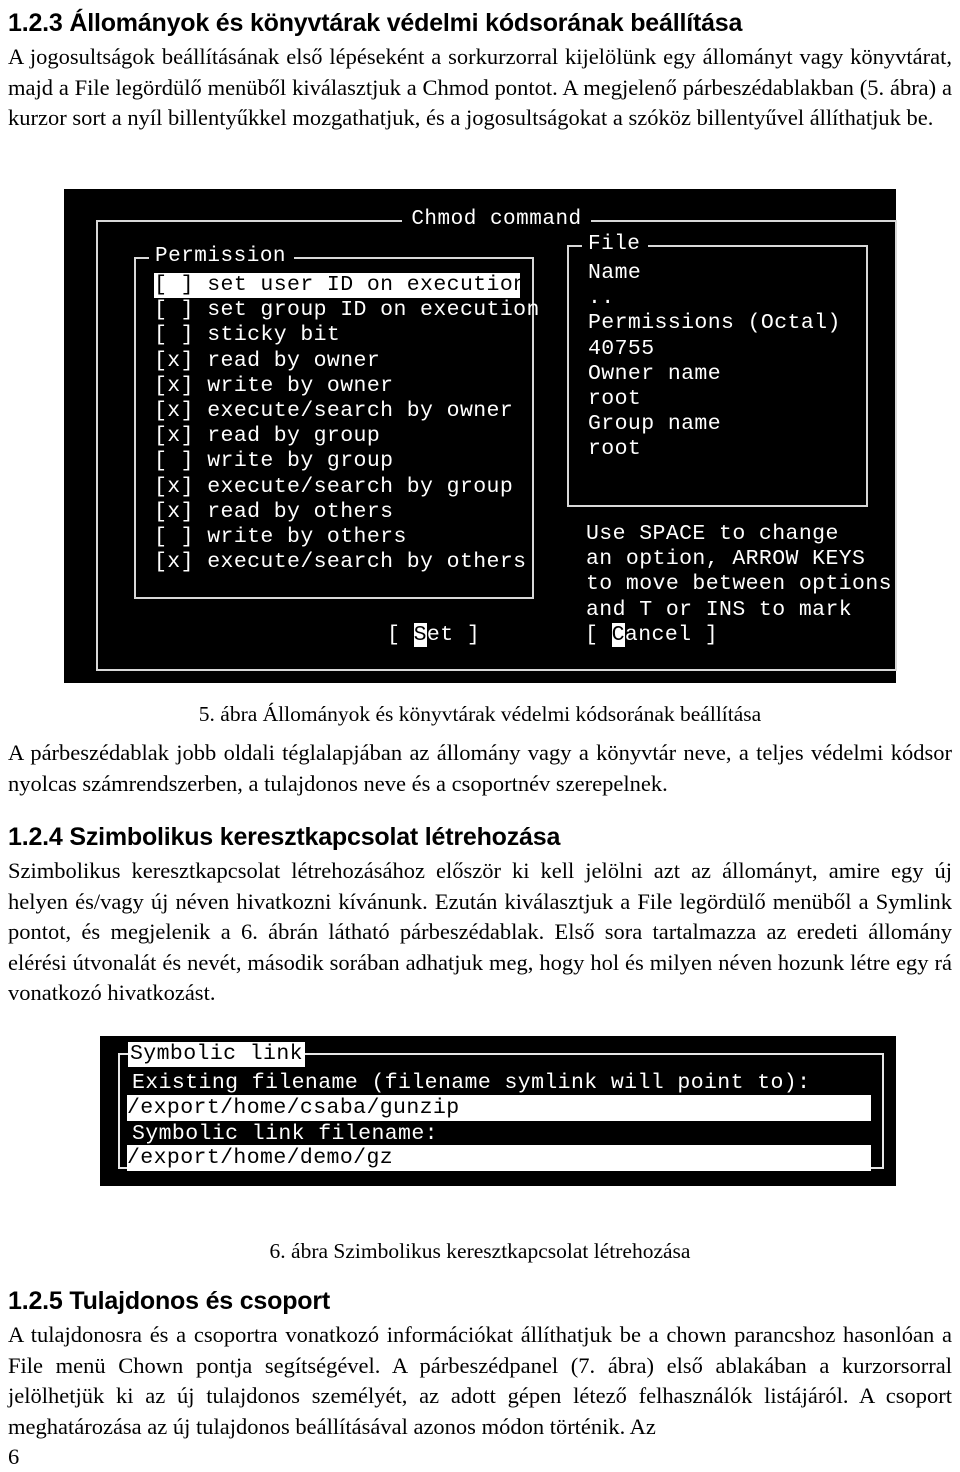 The image size is (960, 1472). I want to click on heading-1-2-5: 1.2.5 Tulajdonos és csoport, so click(169, 1301).